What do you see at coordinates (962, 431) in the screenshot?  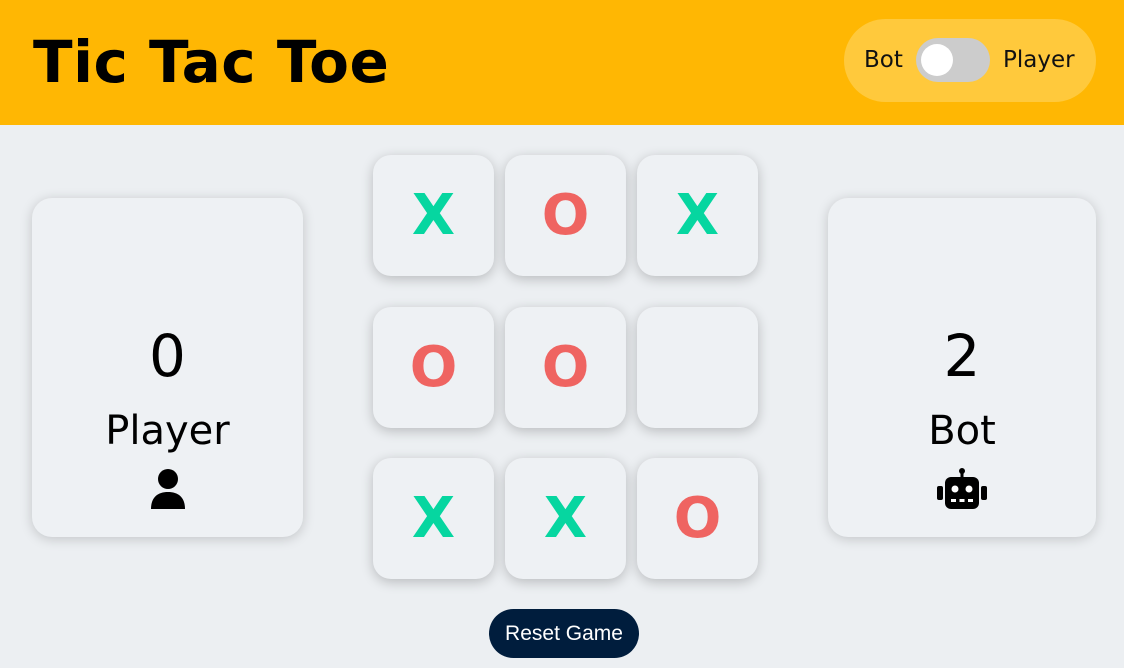 I see `bot-name: Bot` at bounding box center [962, 431].